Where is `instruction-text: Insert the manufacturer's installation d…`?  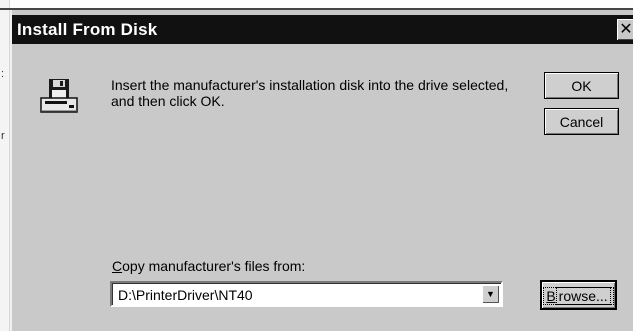 instruction-text: Insert the manufacturer's installation d… is located at coordinates (310, 93).